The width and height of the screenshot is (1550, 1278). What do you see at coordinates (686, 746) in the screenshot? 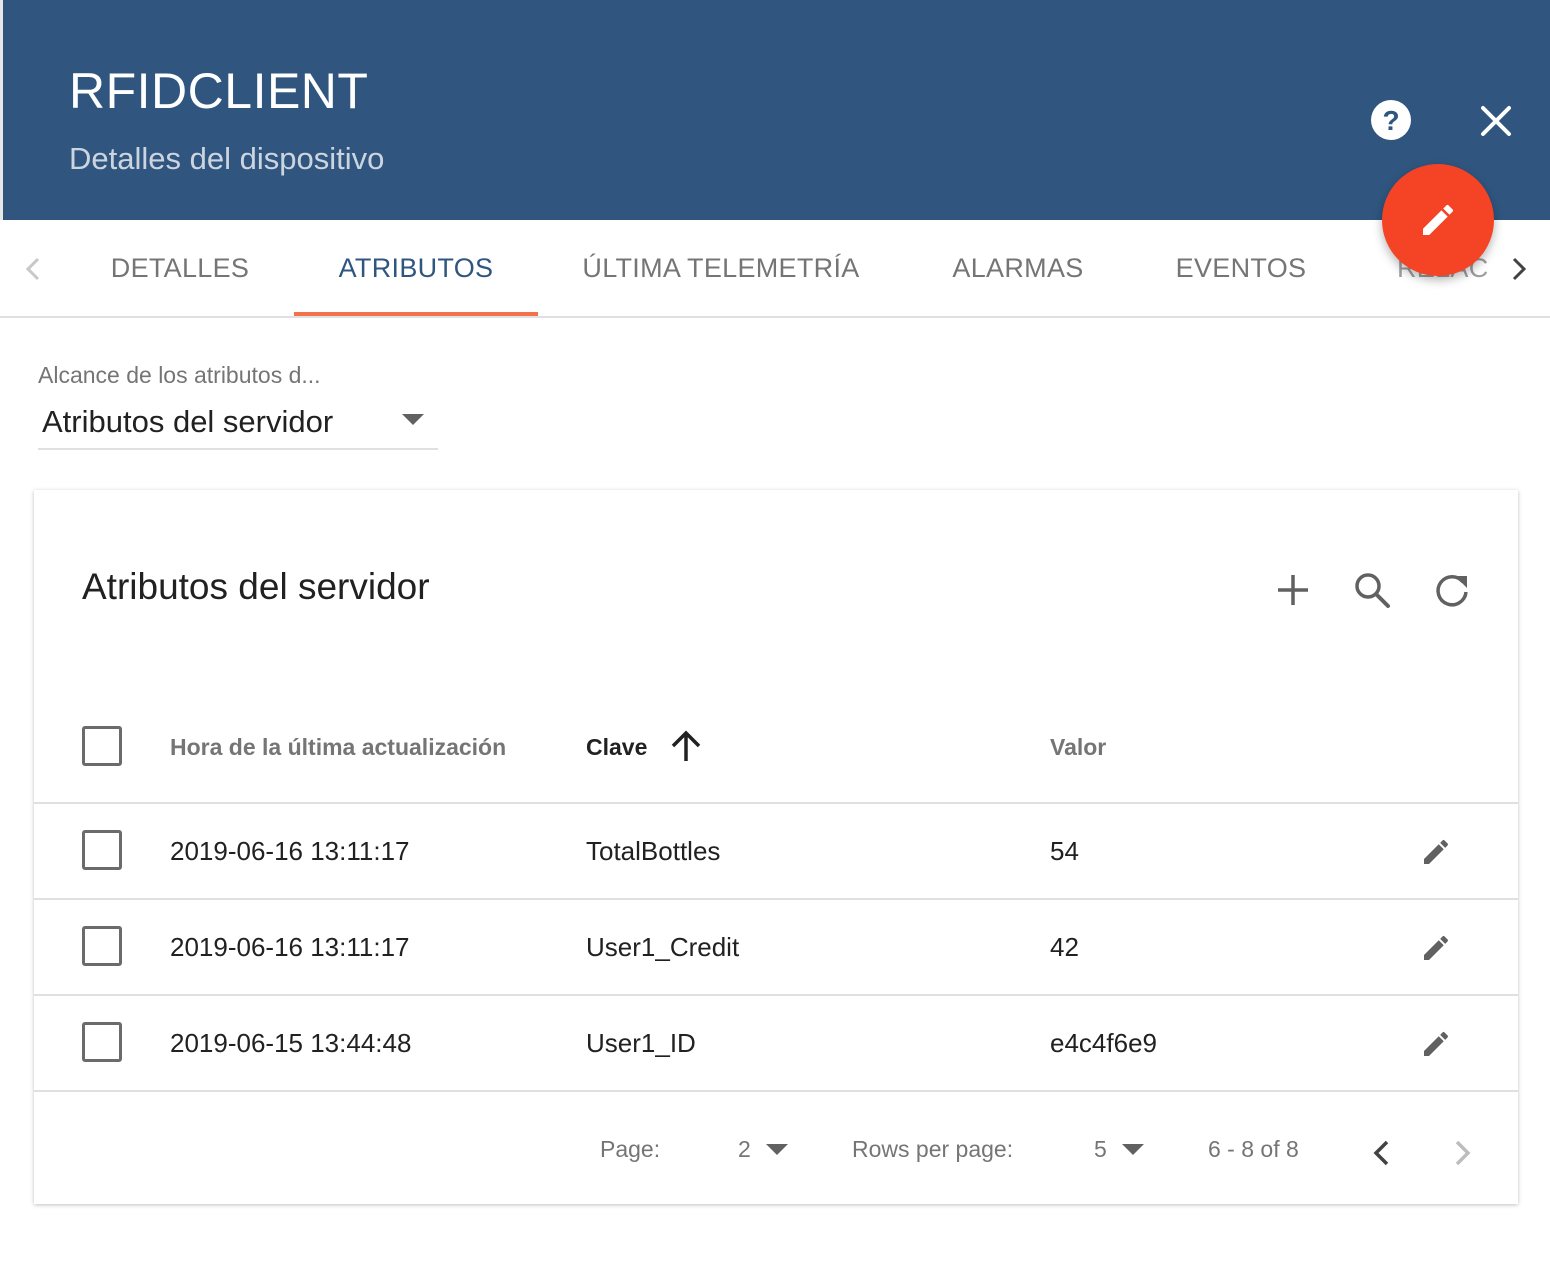
I see `sort-ascending-icon` at bounding box center [686, 746].